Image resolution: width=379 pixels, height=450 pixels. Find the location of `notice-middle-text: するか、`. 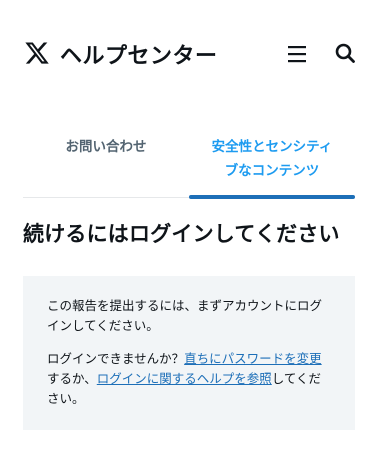

notice-middle-text: するか、 is located at coordinates (72, 378).